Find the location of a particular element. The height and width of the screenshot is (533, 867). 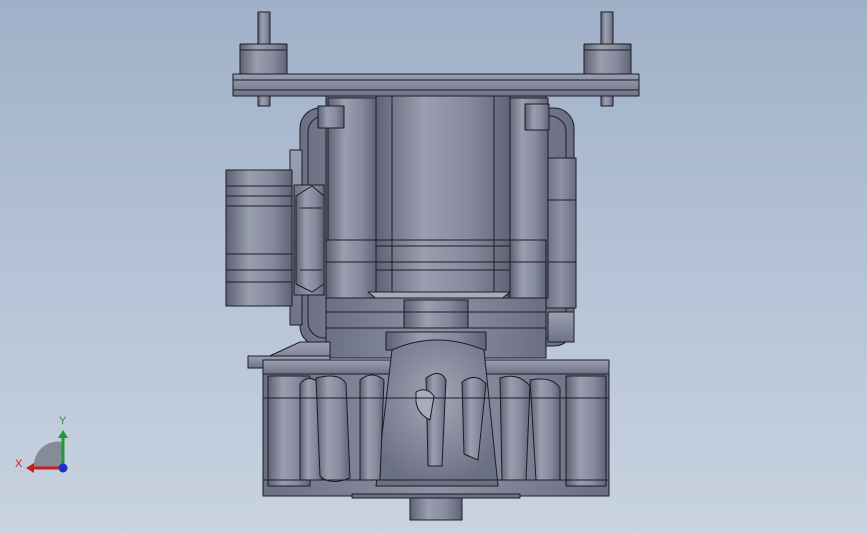

output-shaft is located at coordinates (436, 508).